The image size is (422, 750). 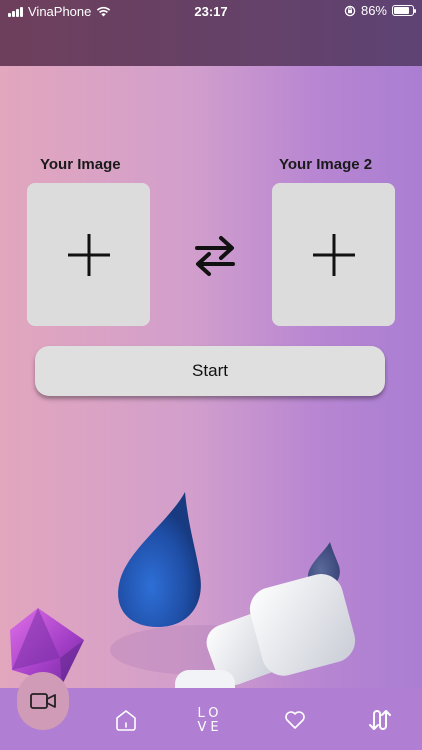 What do you see at coordinates (210, 727) in the screenshot?
I see `love-line-2: VE` at bounding box center [210, 727].